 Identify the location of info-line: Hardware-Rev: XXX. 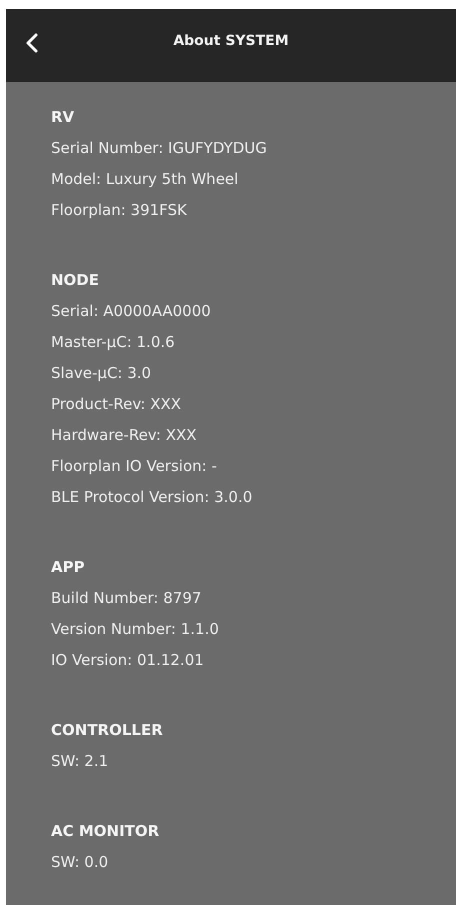
(124, 435).